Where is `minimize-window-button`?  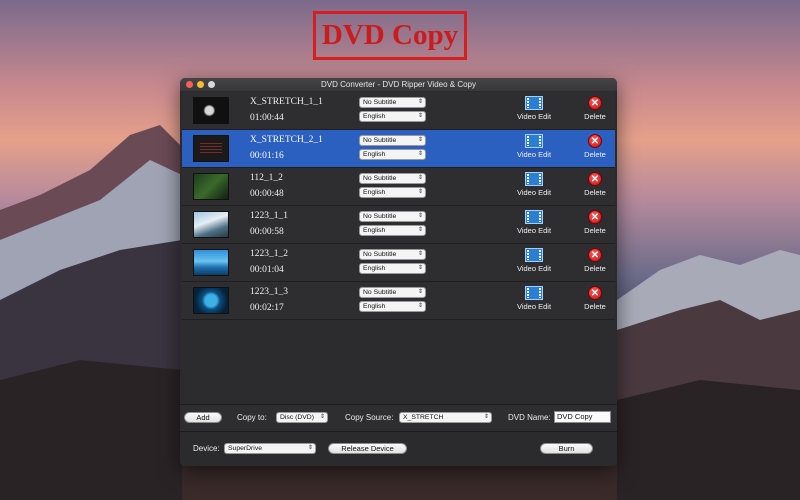 minimize-window-button is located at coordinates (200, 84).